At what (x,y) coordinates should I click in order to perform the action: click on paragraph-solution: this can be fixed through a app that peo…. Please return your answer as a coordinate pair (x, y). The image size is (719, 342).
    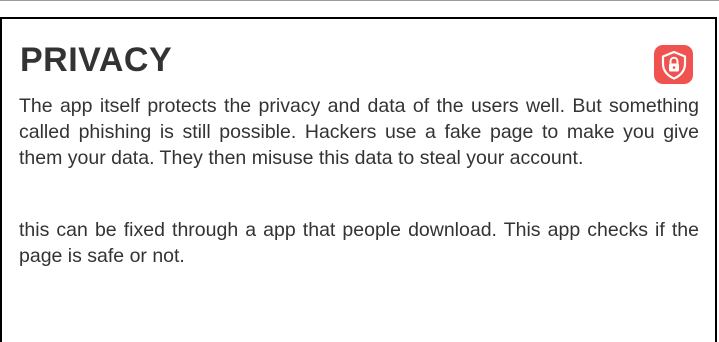
    Looking at the image, I should click on (359, 243).